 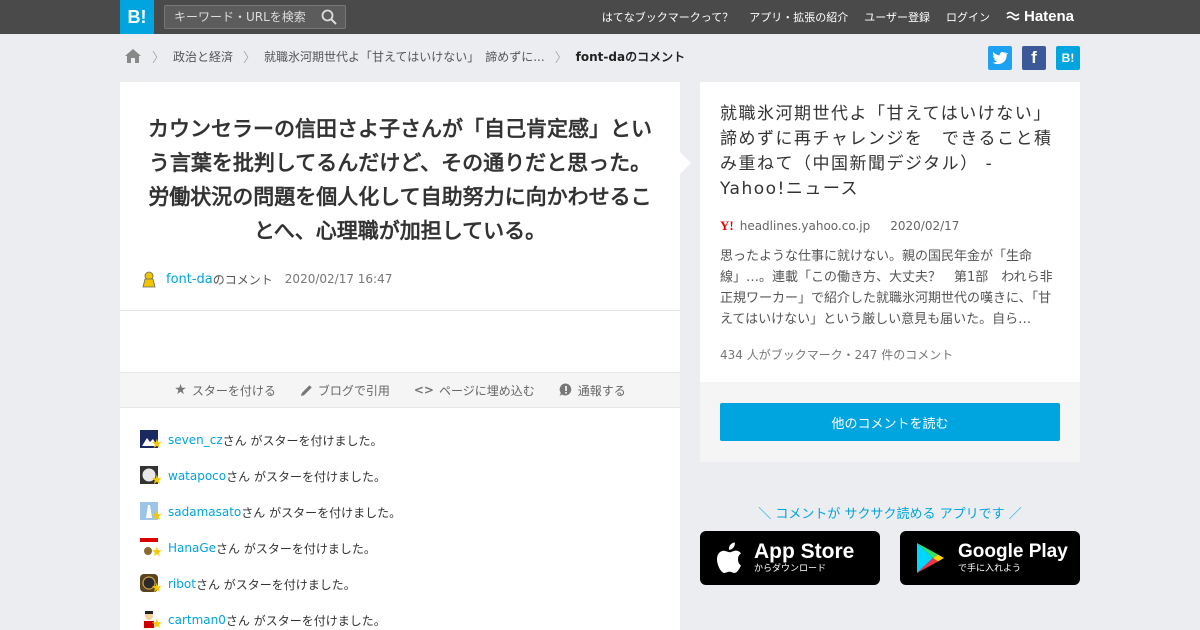 I want to click on facebook-share-button: f, so click(x=1034, y=58).